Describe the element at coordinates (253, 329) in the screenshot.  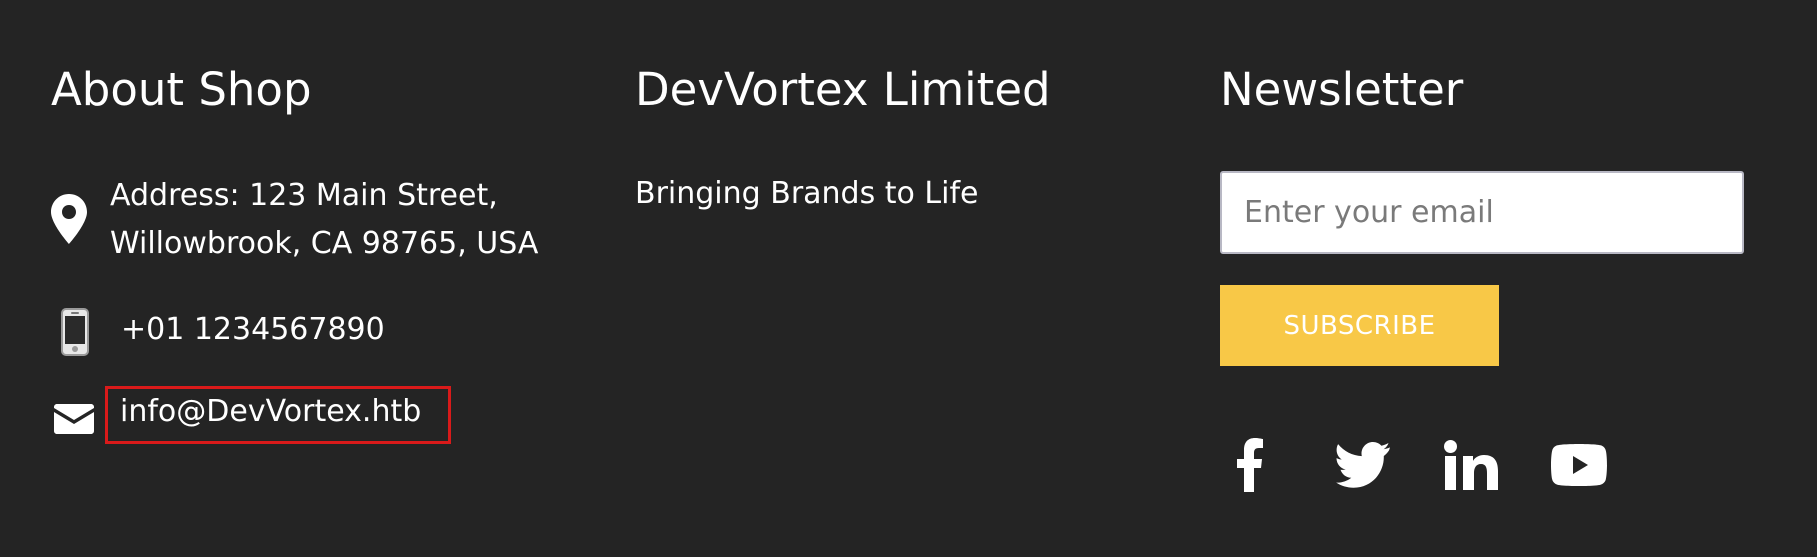
I see `phone-text: +01 1234567890` at that location.